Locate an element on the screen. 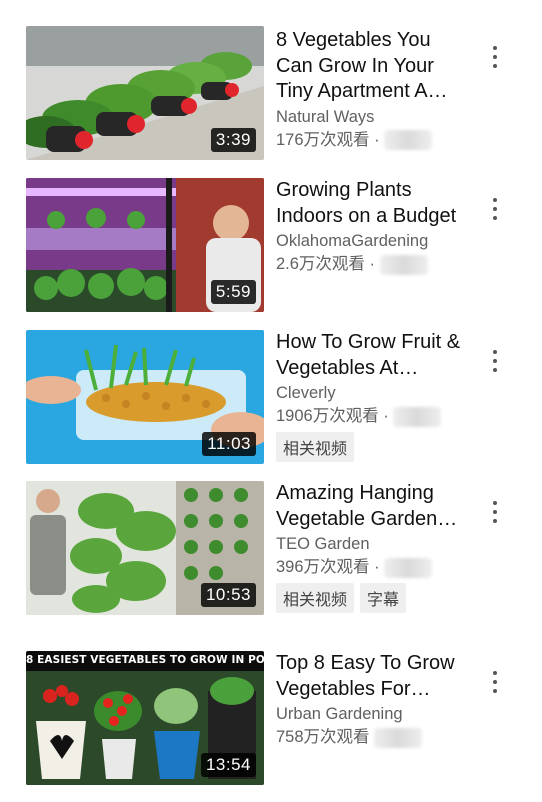  duration-badge: 10:53 is located at coordinates (228, 595).